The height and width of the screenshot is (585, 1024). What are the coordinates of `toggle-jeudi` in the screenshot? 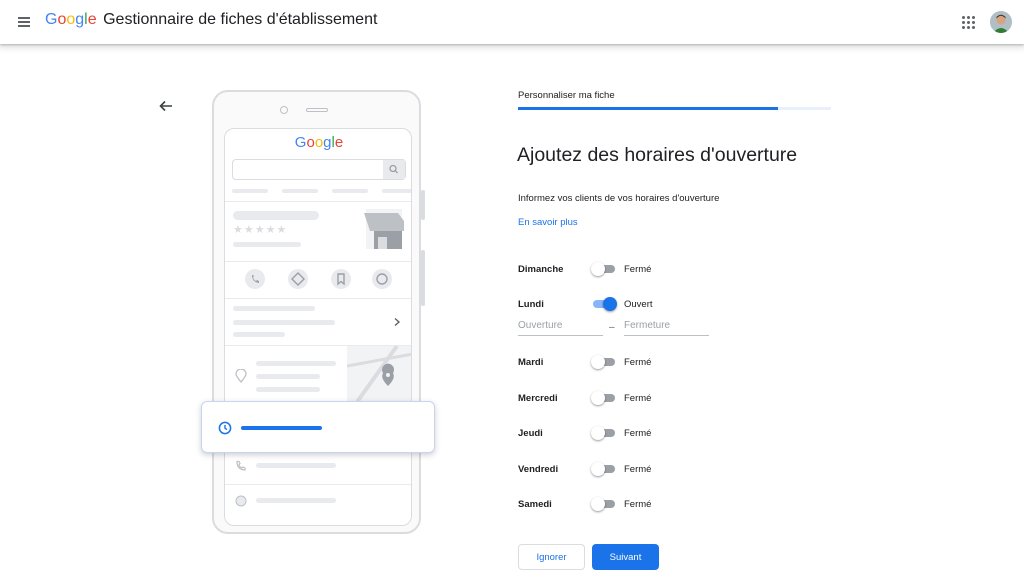 It's located at (604, 433).